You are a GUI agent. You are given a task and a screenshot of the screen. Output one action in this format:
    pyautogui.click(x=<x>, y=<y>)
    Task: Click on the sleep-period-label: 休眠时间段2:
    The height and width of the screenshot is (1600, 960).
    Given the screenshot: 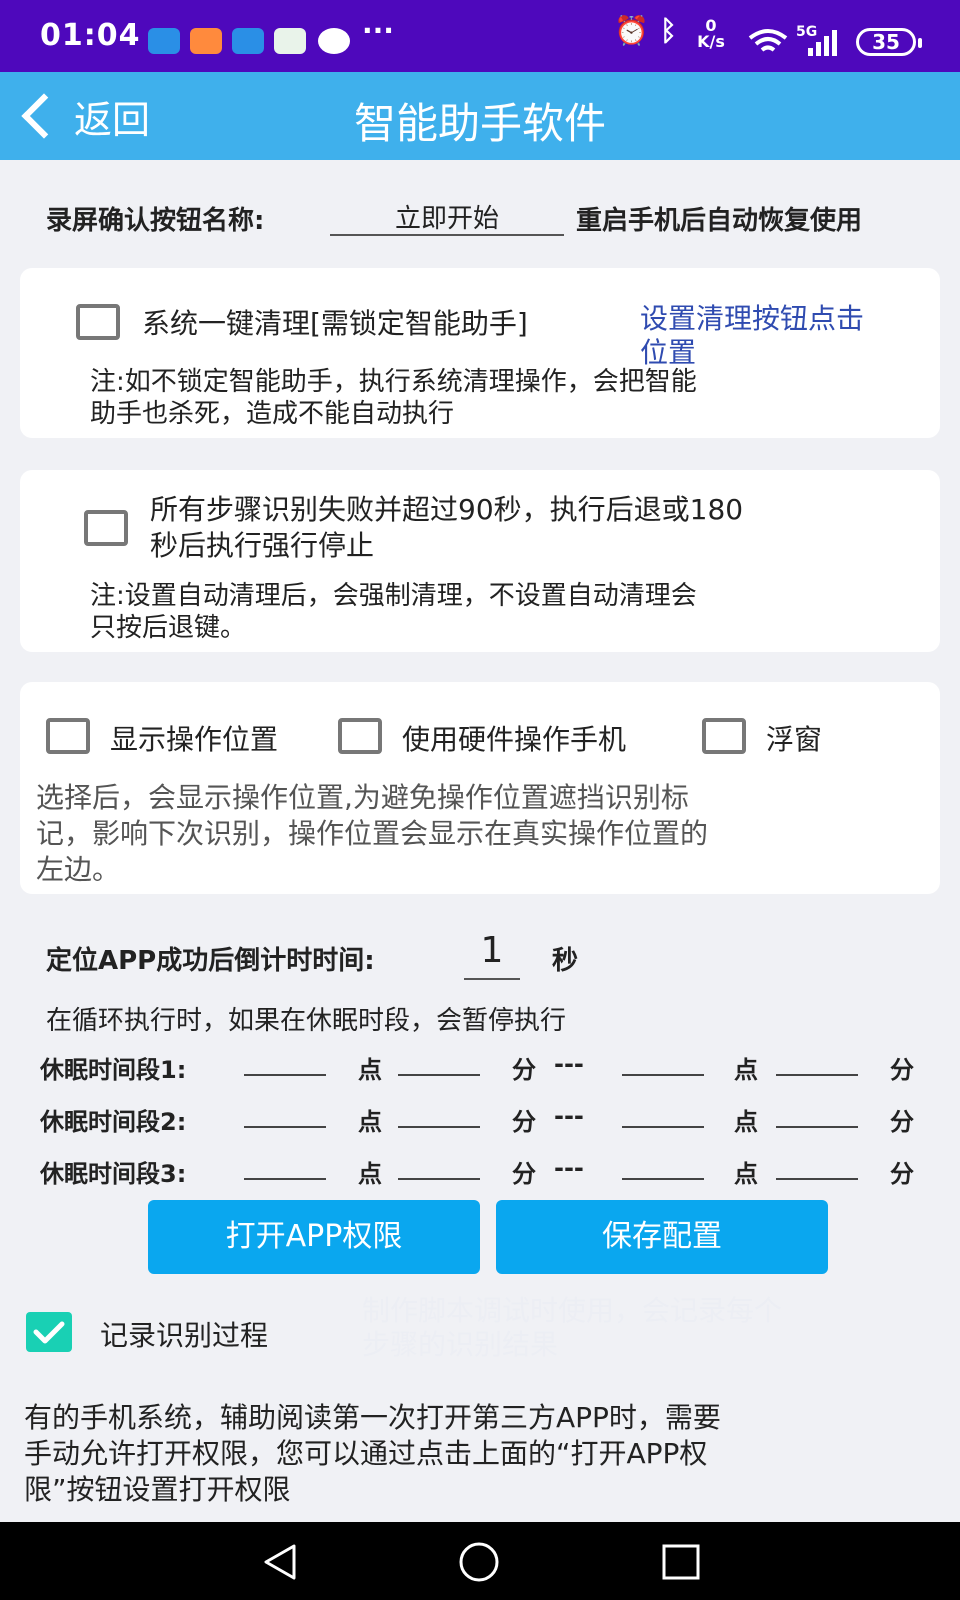 What is the action you would take?
    pyautogui.click(x=113, y=1122)
    